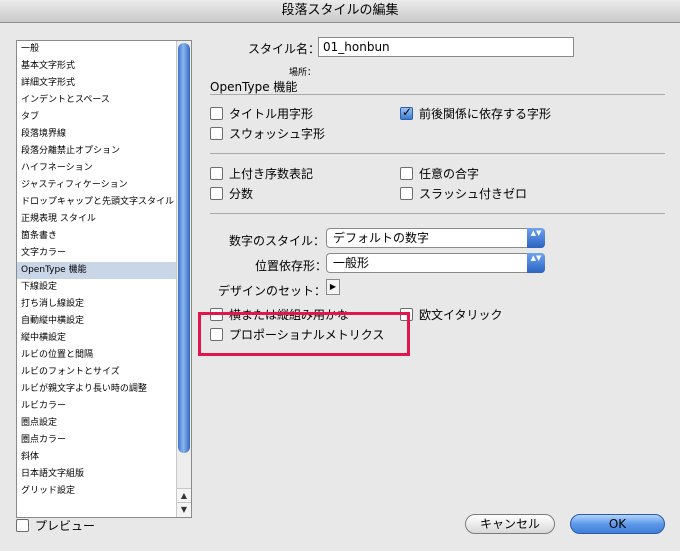 Image resolution: width=680 pixels, height=551 pixels. Describe the element at coordinates (97, 202) in the screenshot. I see `sidebar-item-drop-caps: ドロップキャップと先頭文字スタイル` at that location.